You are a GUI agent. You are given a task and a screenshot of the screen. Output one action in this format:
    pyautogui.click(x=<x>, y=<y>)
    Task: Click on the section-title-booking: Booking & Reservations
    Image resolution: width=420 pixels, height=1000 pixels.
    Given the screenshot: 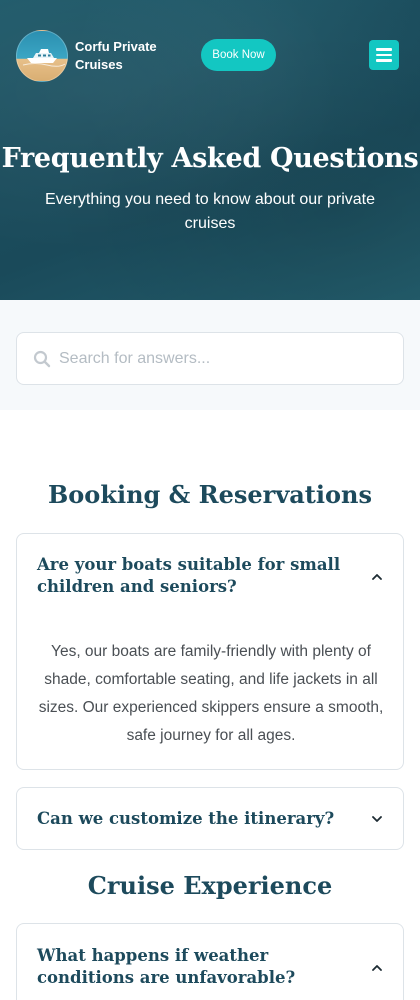 What is the action you would take?
    pyautogui.click(x=210, y=494)
    